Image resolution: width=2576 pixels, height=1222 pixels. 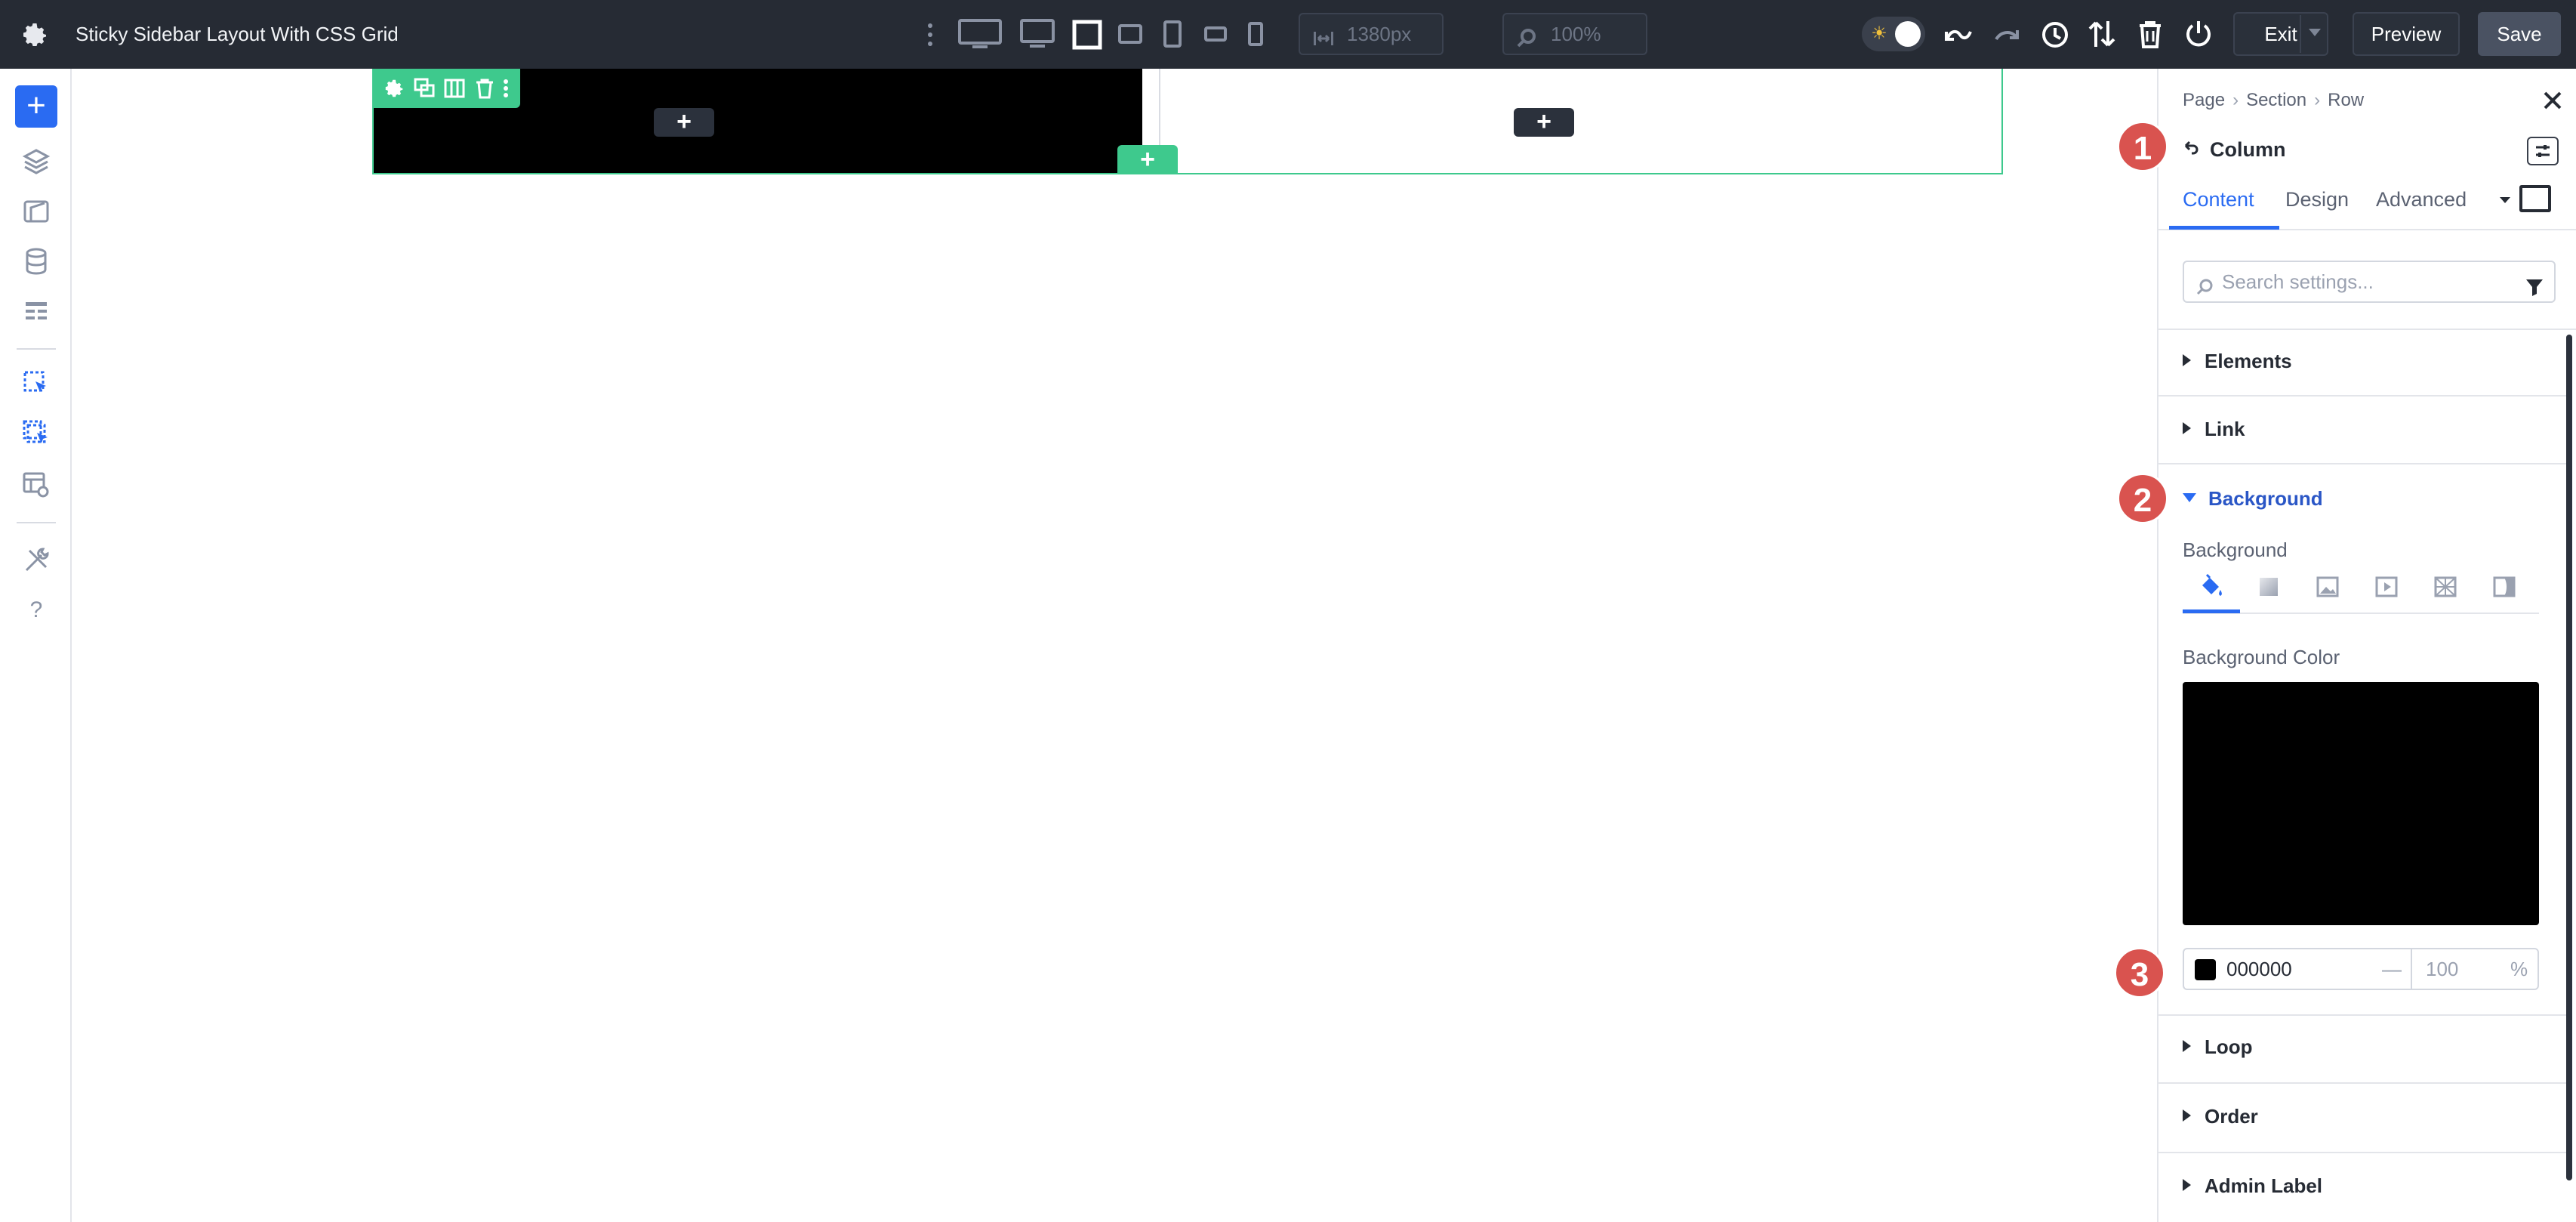 I want to click on preview-label: Preview, so click(x=2406, y=34).